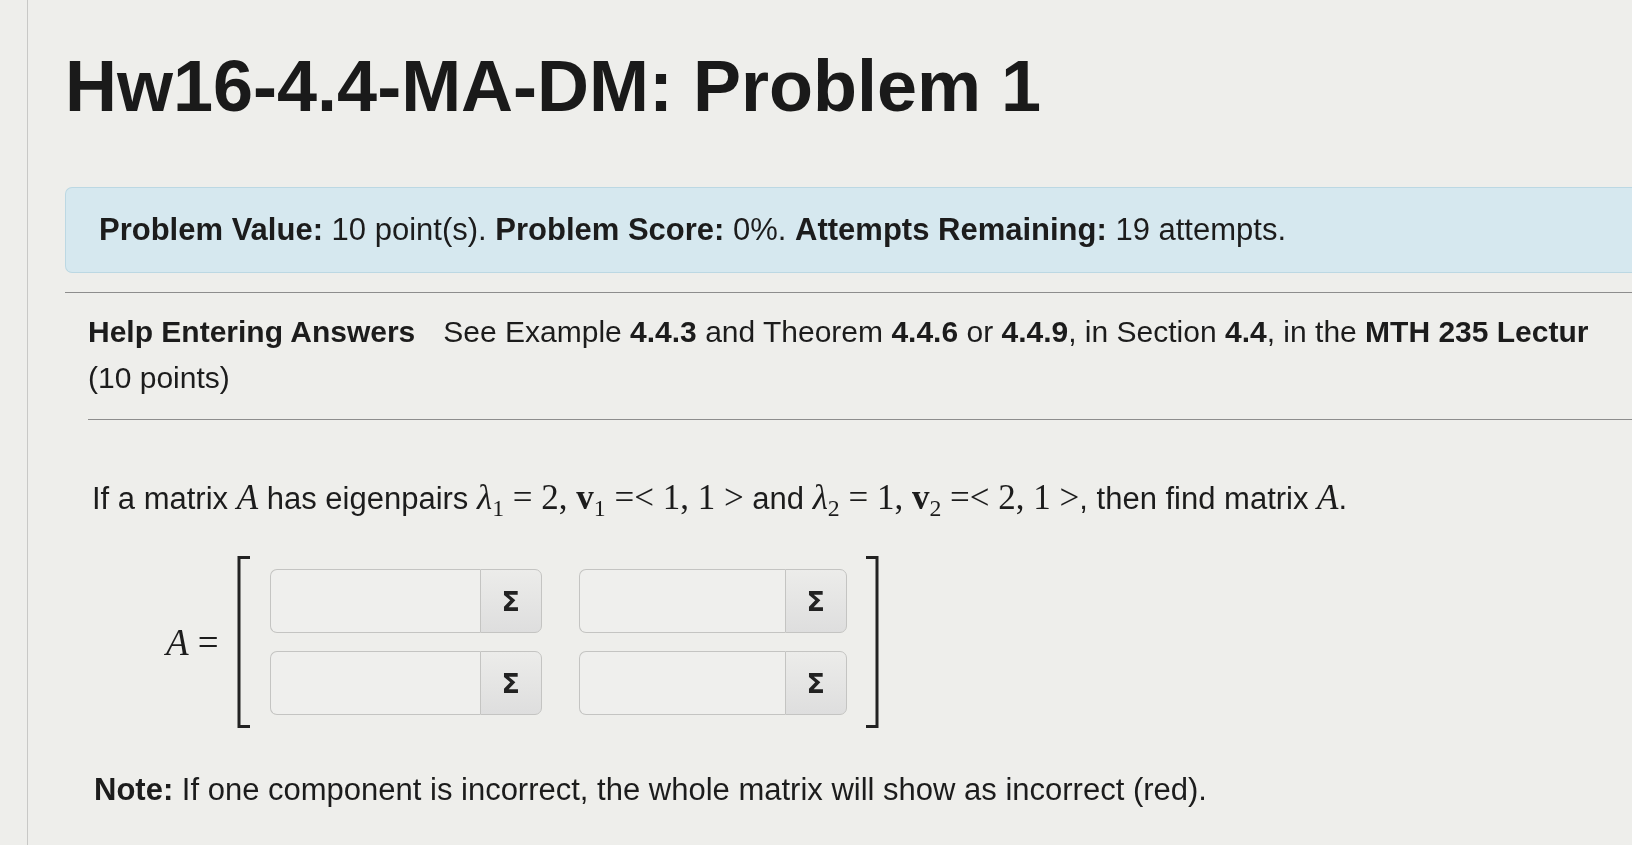 The image size is (1632, 845). I want to click on problem-info-text: Problem Value: 10 point(s). Problem Score: 0%. Attempts Remaining: 19 attempts., so click(693, 230).